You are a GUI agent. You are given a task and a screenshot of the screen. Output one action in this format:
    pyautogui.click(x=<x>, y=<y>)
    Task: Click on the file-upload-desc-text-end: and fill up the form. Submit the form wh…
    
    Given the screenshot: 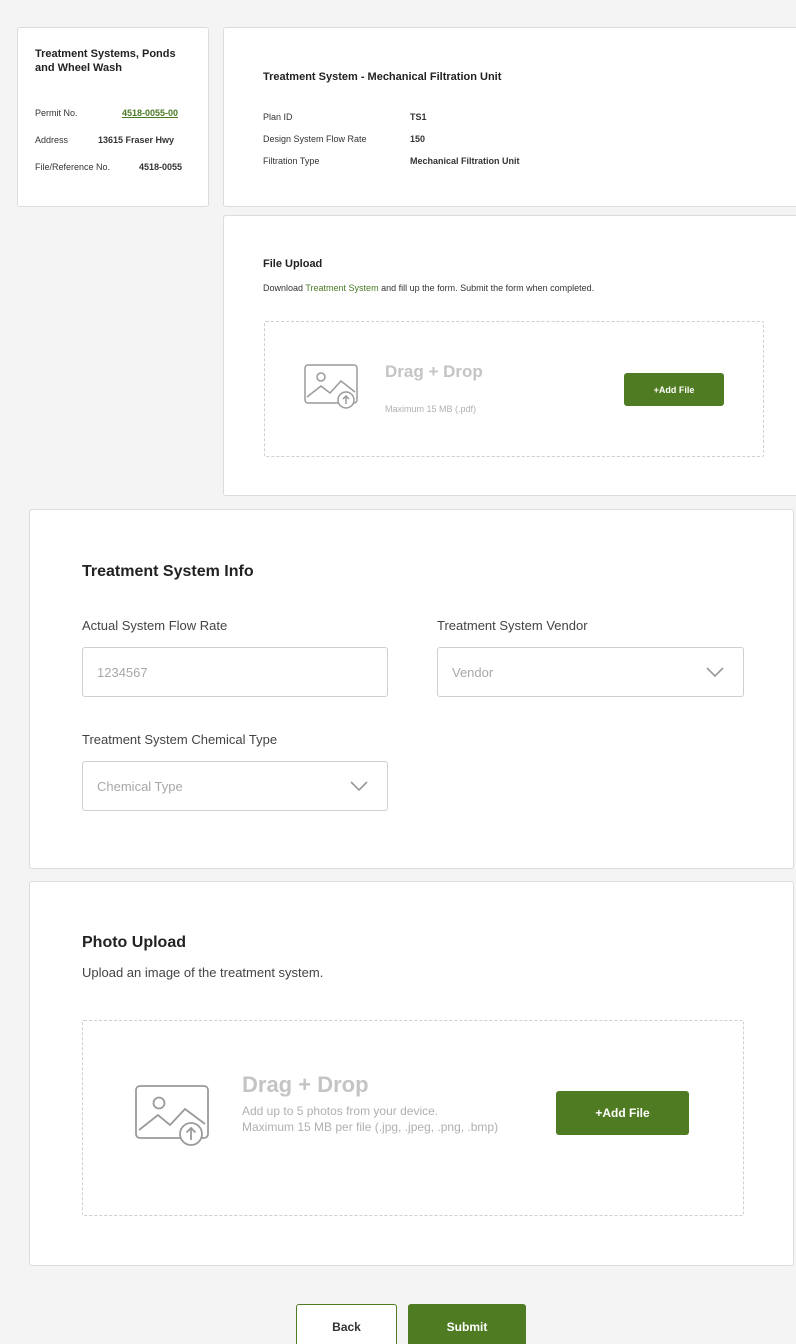 What is the action you would take?
    pyautogui.click(x=486, y=288)
    